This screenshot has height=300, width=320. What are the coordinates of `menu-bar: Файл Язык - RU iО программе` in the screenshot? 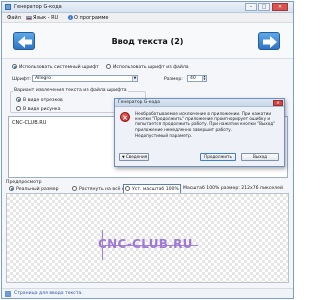 It's located at (147, 18).